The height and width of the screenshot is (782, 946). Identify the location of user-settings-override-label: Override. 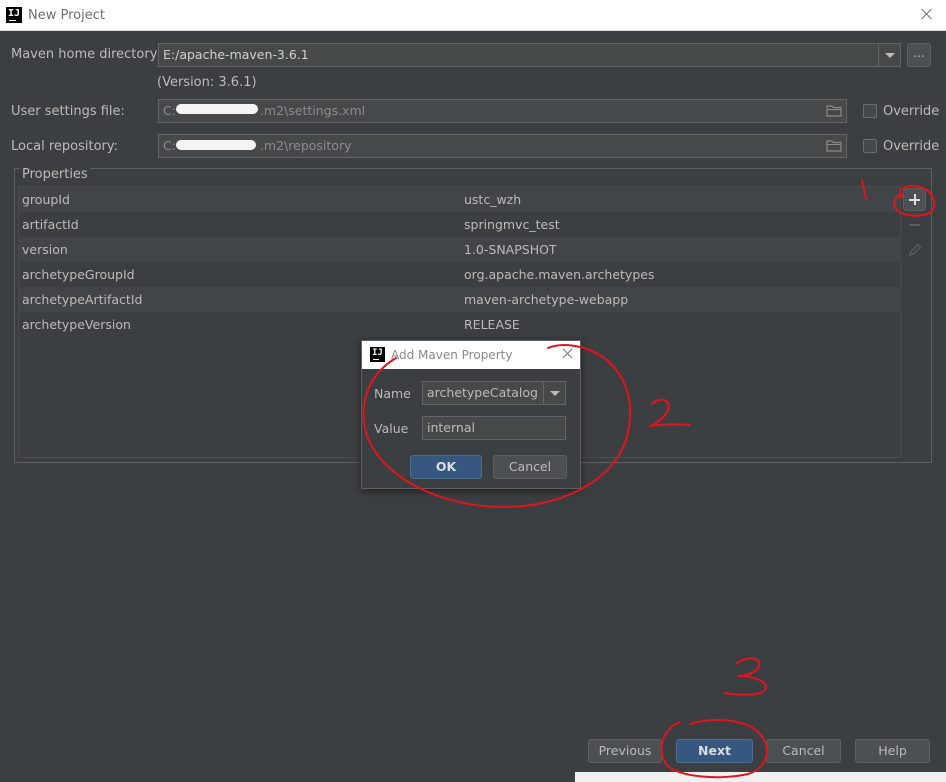
(911, 111).